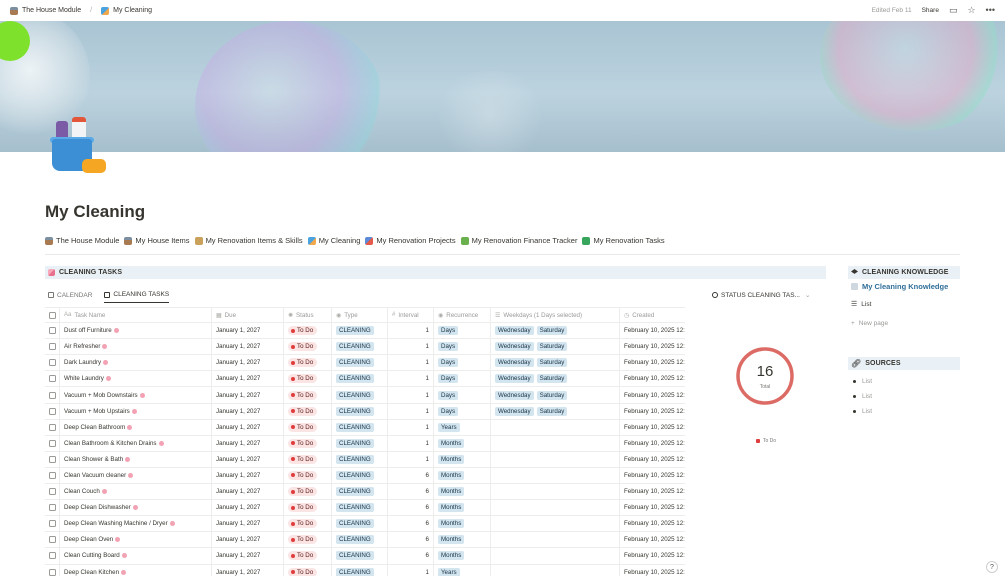  I want to click on column-header-task-name: Aa Task Name, so click(136, 315).